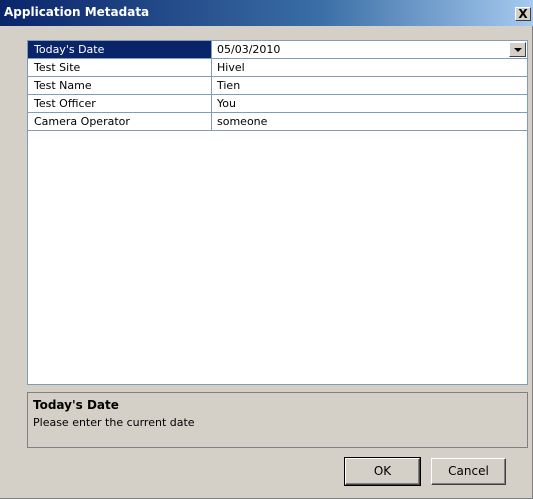 Image resolution: width=533 pixels, height=499 pixels. Describe the element at coordinates (76, 405) in the screenshot. I see `help-title: Today's Date` at that location.